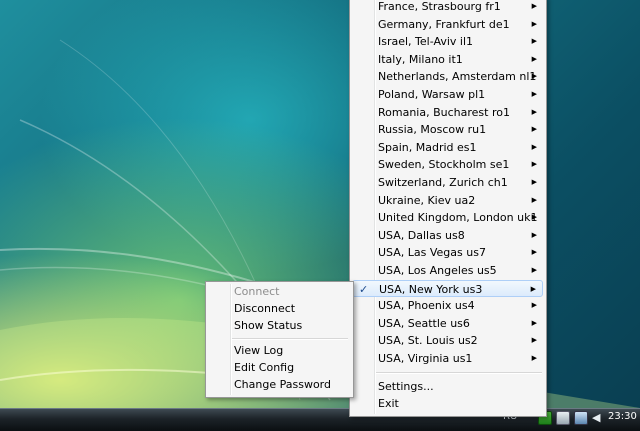 This screenshot has height=431, width=640. Describe the element at coordinates (421, 235) in the screenshot. I see `server-menu-item-label: USA, Dallas us8` at that location.